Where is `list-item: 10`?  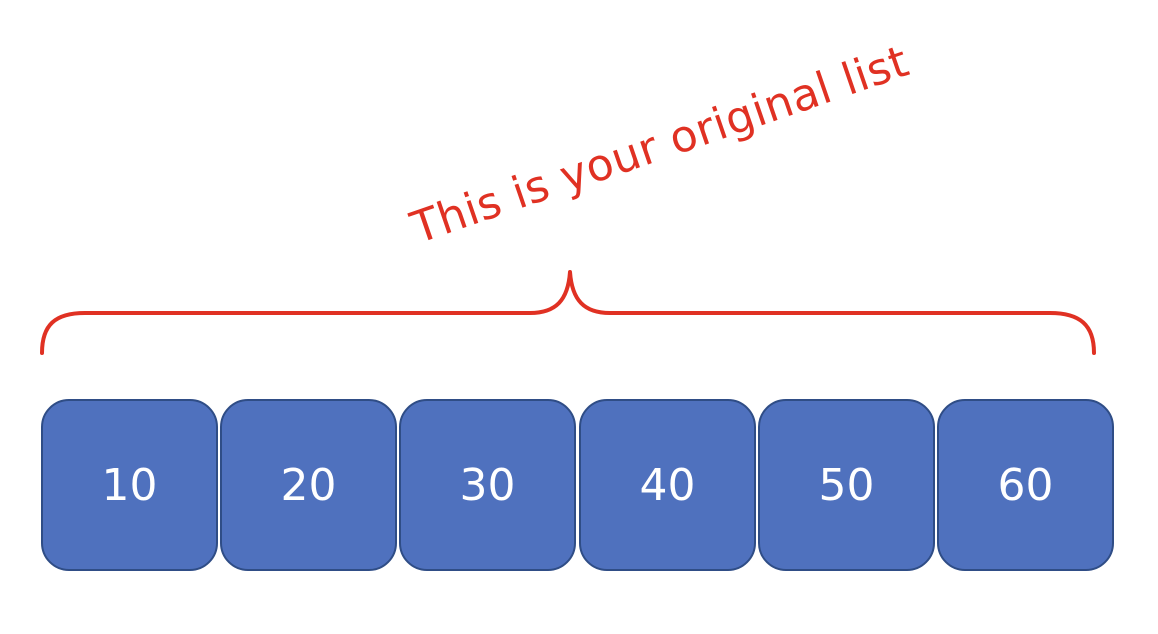 list-item: 10 is located at coordinates (129, 485).